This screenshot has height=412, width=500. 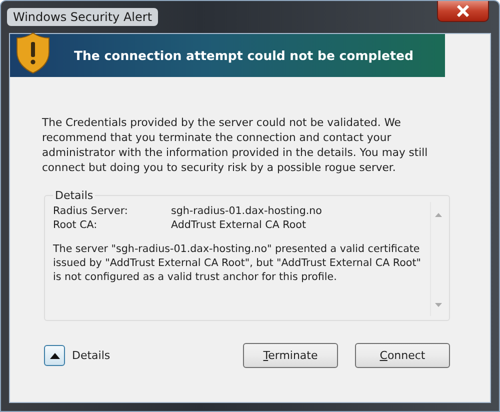 What do you see at coordinates (33, 53) in the screenshot?
I see `warning-shield-icon` at bounding box center [33, 53].